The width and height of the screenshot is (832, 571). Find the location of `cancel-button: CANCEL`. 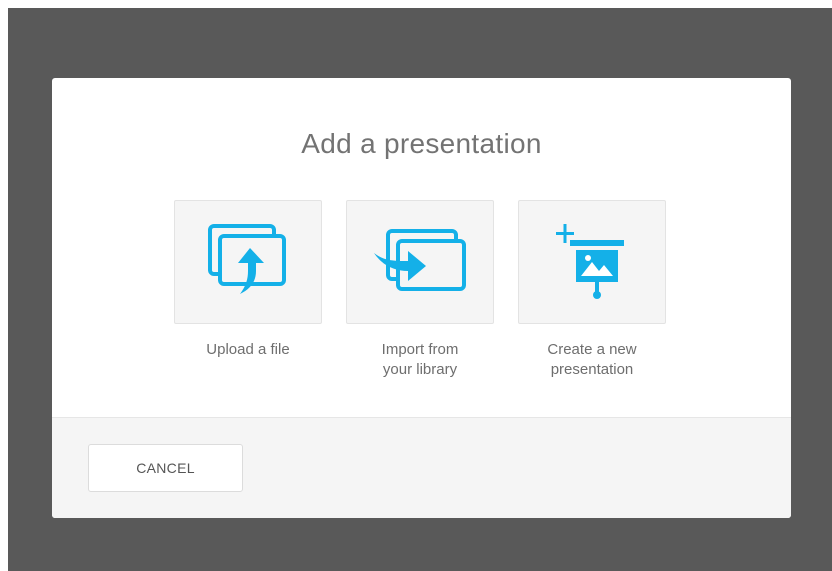

cancel-button: CANCEL is located at coordinates (165, 468).